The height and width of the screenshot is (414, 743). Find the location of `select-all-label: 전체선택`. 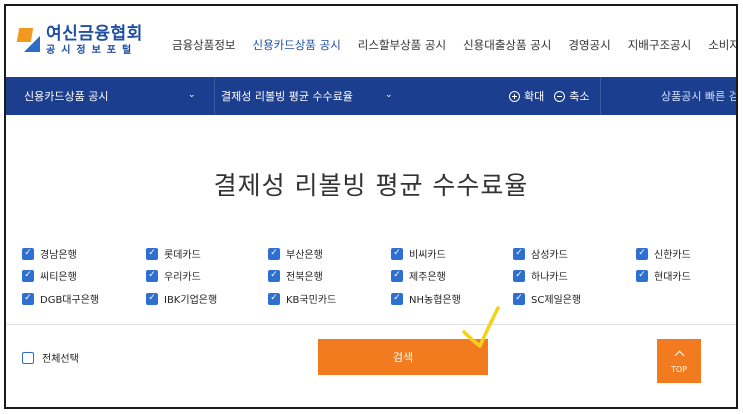

select-all-label: 전체선택 is located at coordinates (60, 359).